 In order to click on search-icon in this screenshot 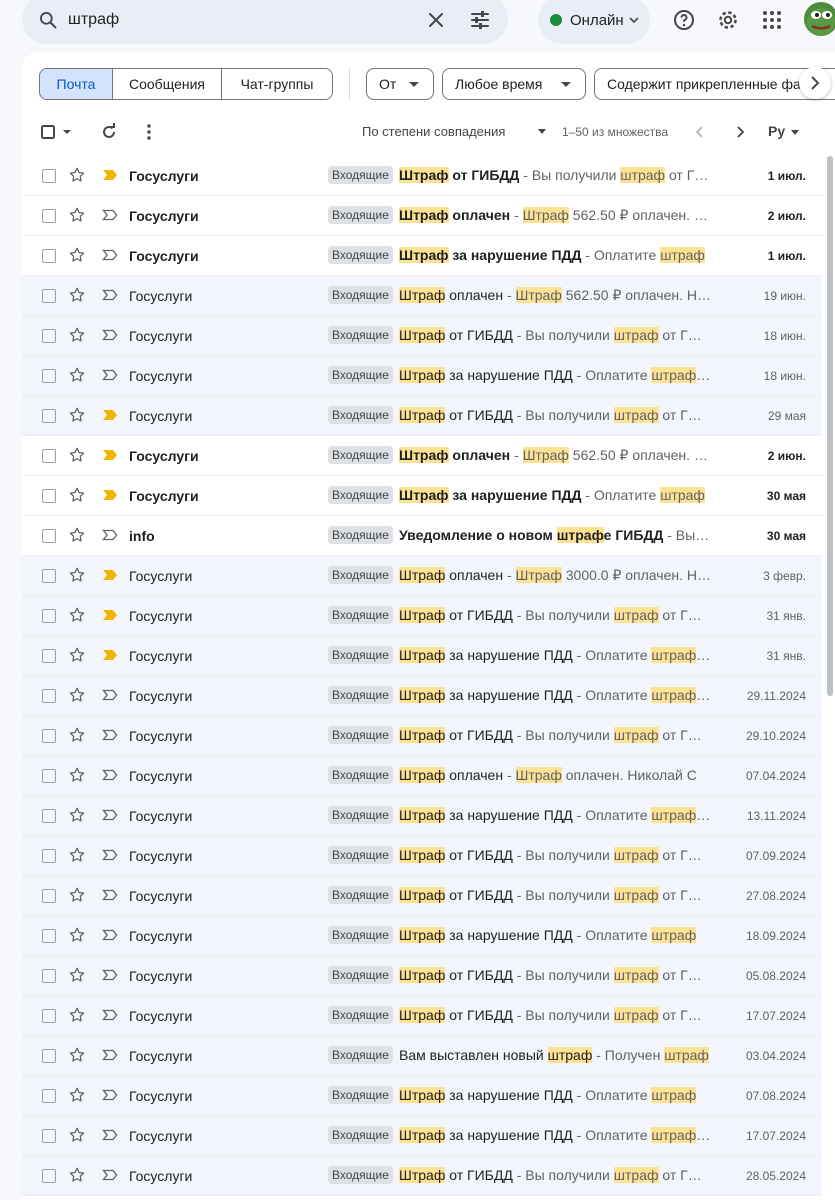, I will do `click(48, 20)`.